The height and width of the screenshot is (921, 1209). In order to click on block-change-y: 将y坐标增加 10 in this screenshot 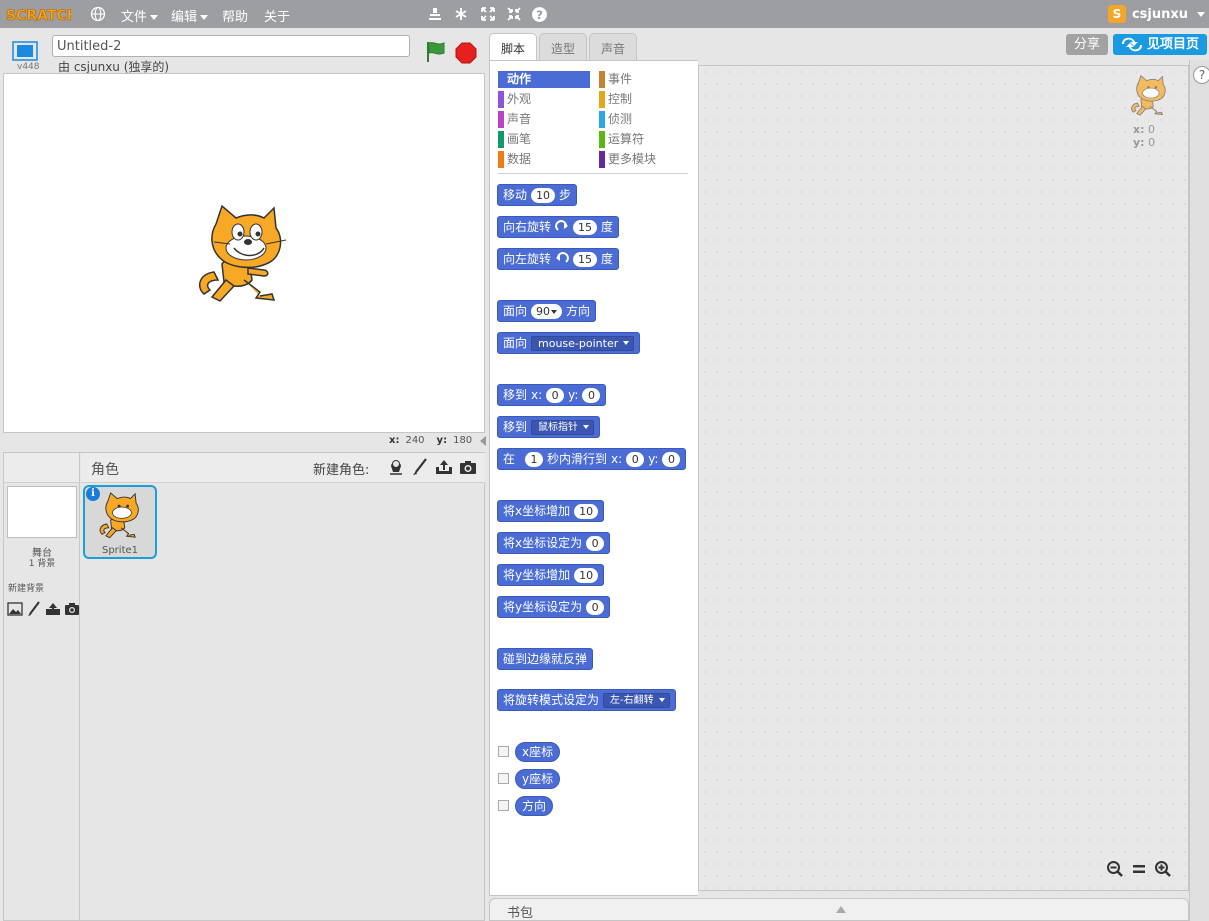, I will do `click(551, 575)`.